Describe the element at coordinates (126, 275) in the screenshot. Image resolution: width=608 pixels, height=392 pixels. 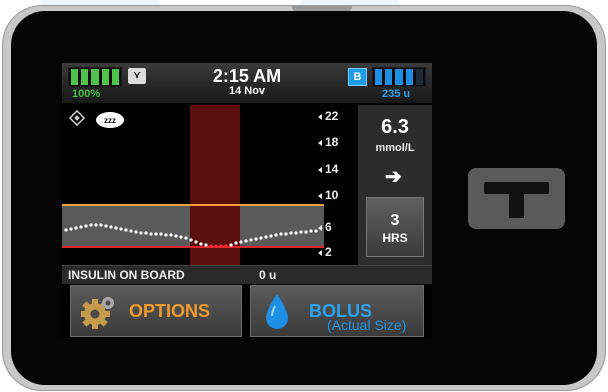
I see `iob-label: INSULIN ON BOARD` at that location.